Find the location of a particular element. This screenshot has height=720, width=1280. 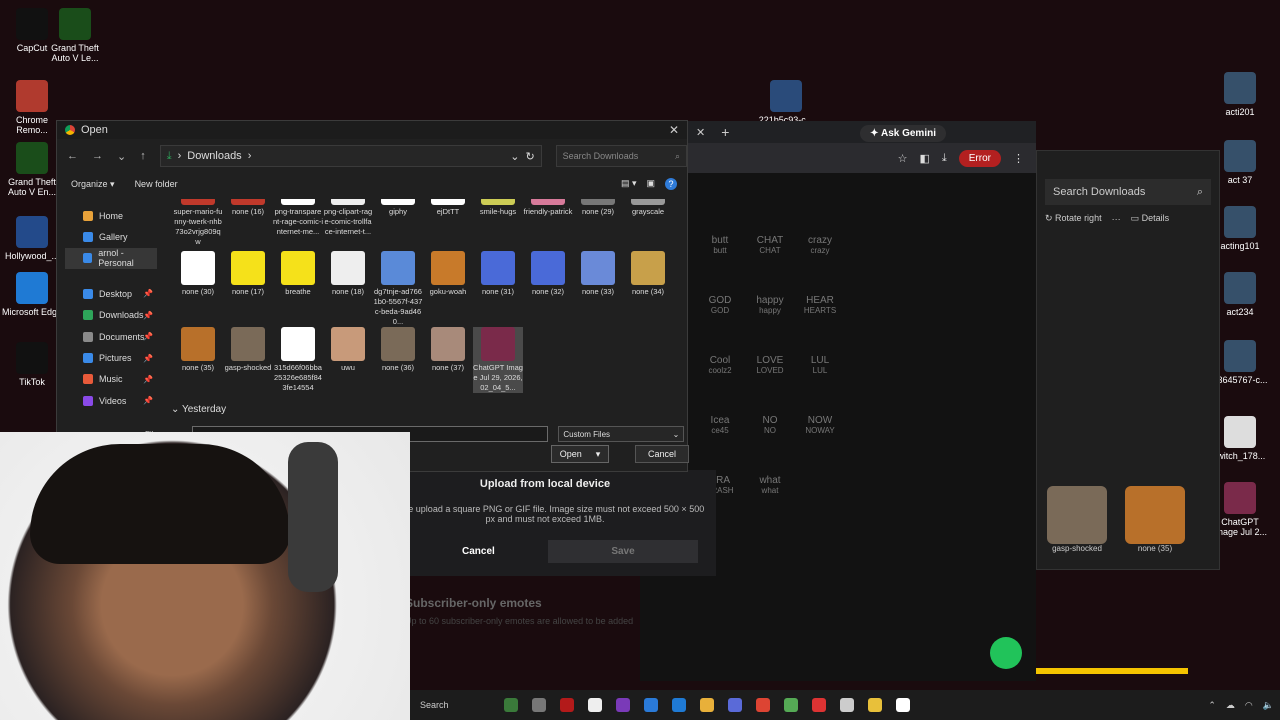

file-item: none (17) is located at coordinates (248, 274).